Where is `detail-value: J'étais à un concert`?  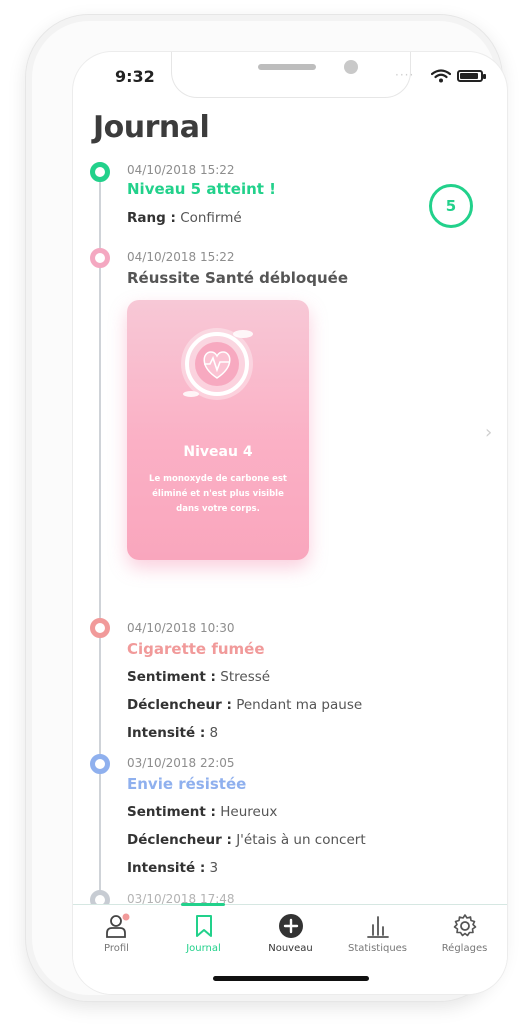
detail-value: J'étais à un concert is located at coordinates (301, 840).